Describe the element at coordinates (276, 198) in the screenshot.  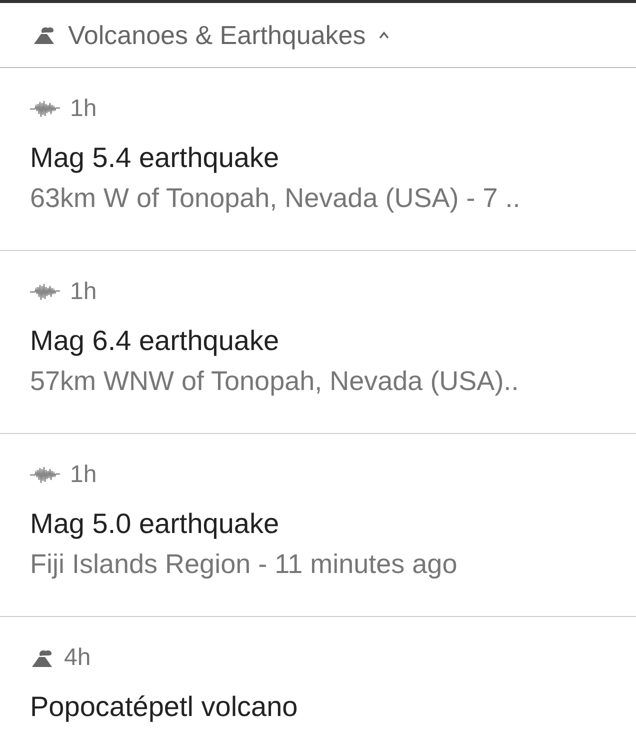
I see `item-subtitle: 63km W of Tonopah, Nevada (USA) - 7 ..` at that location.